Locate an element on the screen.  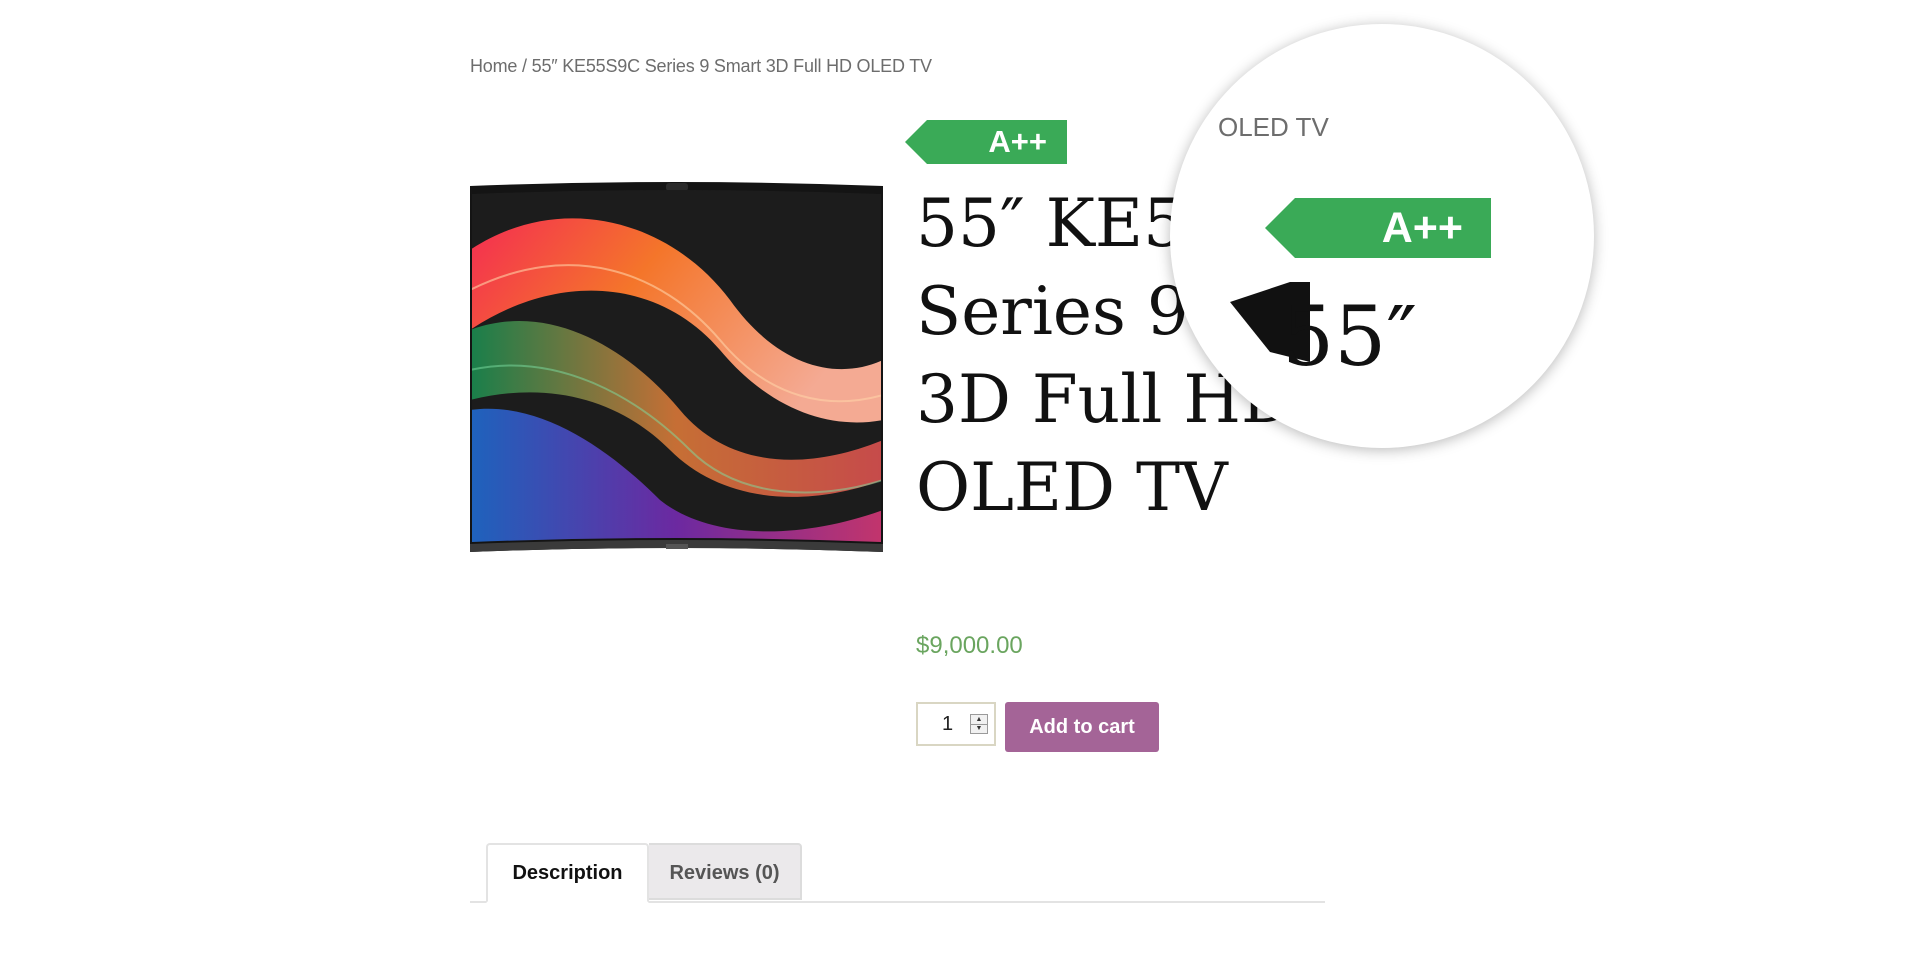
stepper-down-icon: ▼ is located at coordinates (979, 728).